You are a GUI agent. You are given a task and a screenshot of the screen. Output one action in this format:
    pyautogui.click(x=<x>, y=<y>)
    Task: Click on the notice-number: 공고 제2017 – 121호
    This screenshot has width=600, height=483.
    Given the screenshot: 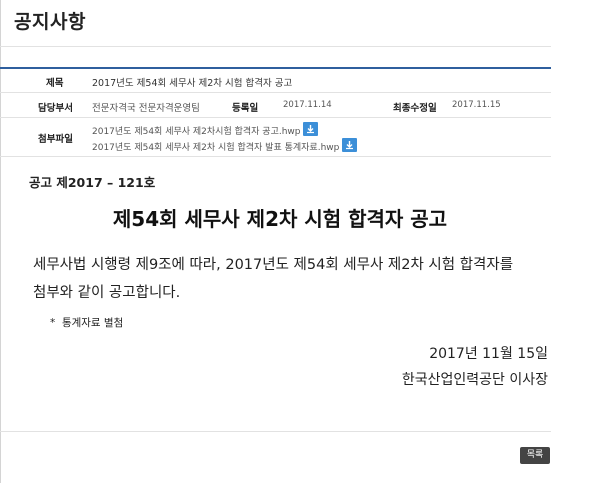 What is the action you would take?
    pyautogui.click(x=92, y=182)
    